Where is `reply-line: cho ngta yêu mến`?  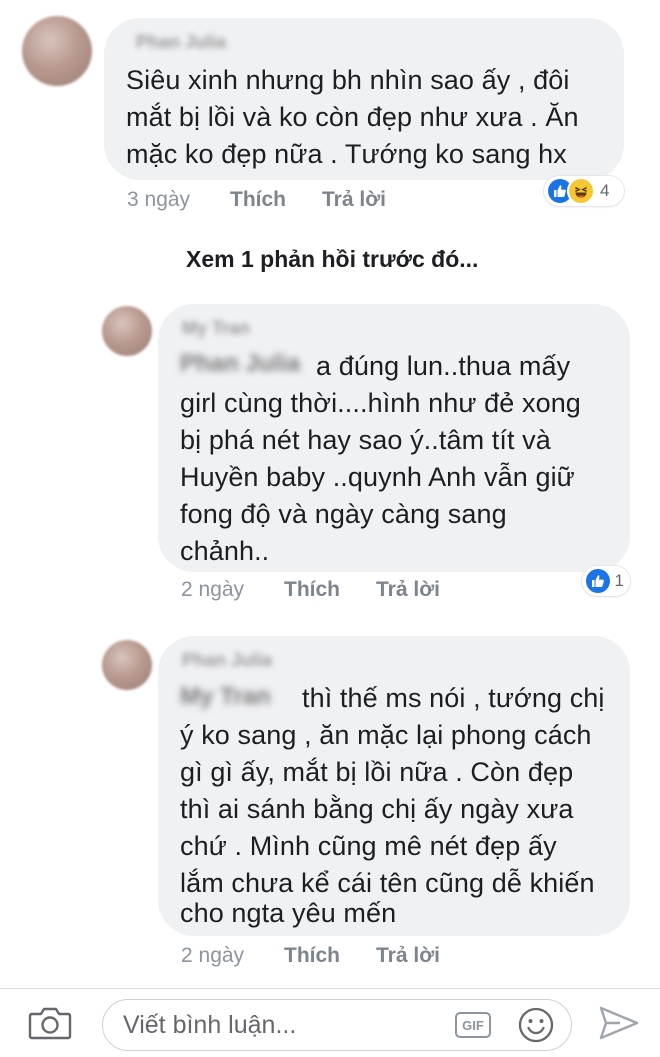 reply-line: cho ngta yêu mến is located at coordinates (288, 913).